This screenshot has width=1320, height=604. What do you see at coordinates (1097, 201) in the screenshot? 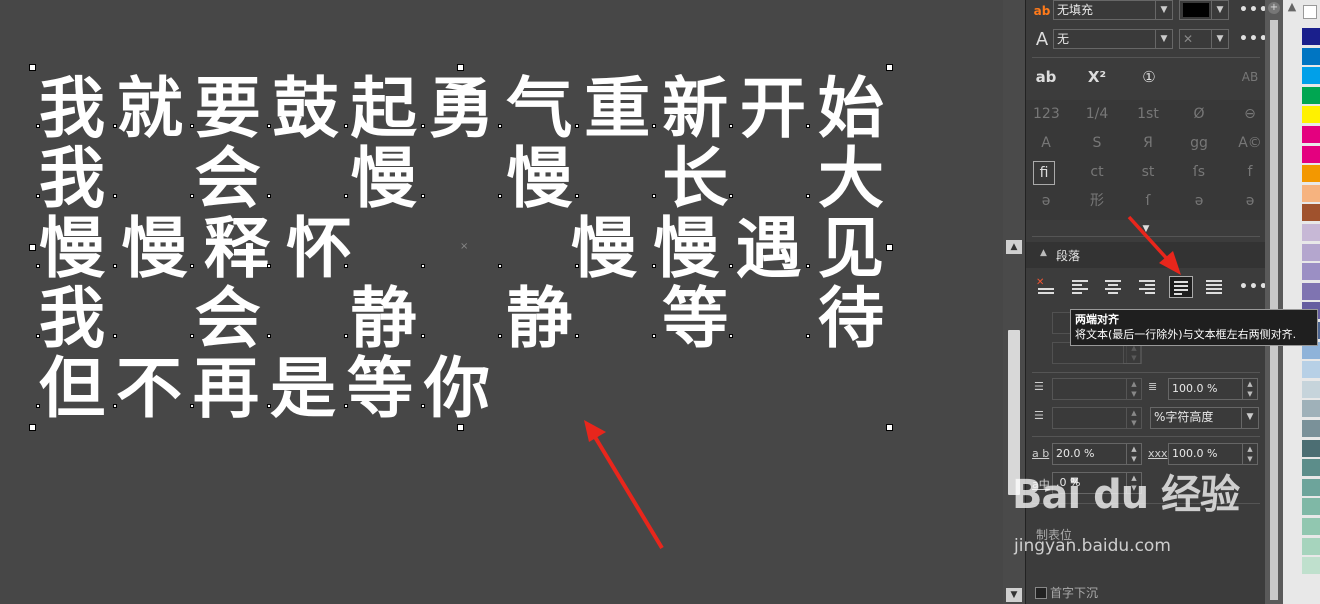
I see `glyph-option-icon: 形` at bounding box center [1097, 201].